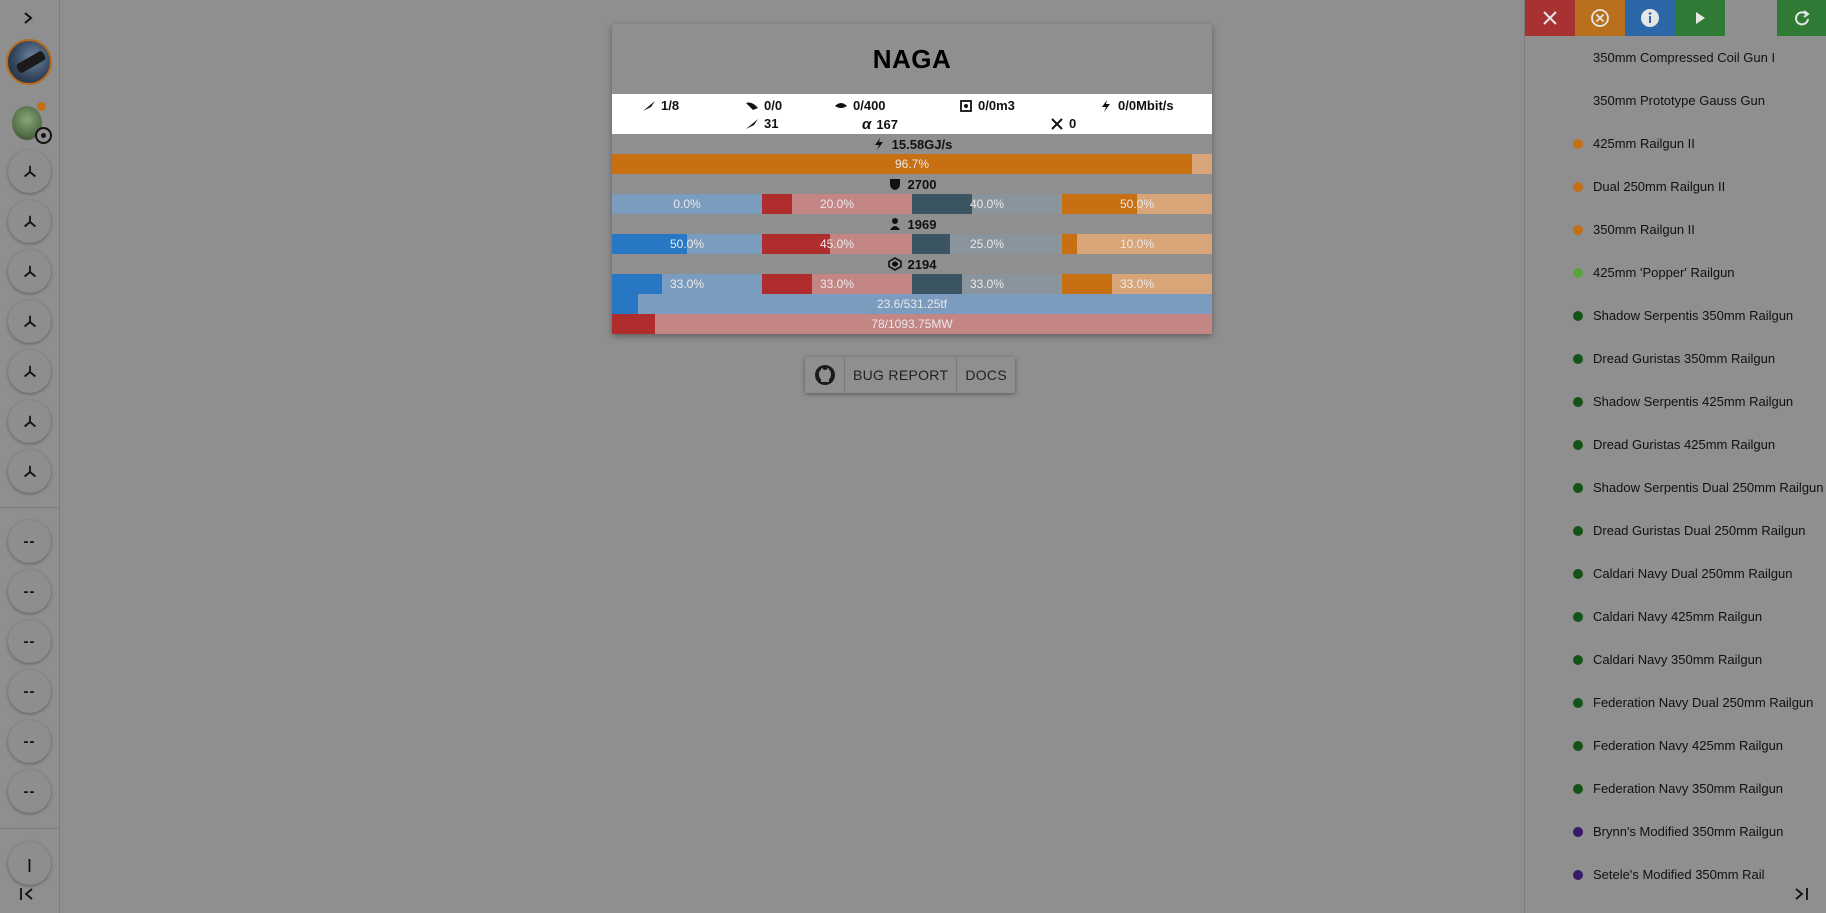 The width and height of the screenshot is (1826, 913). Describe the element at coordinates (987, 284) in the screenshot. I see `kinetic-resist-label: 33.0%` at that location.